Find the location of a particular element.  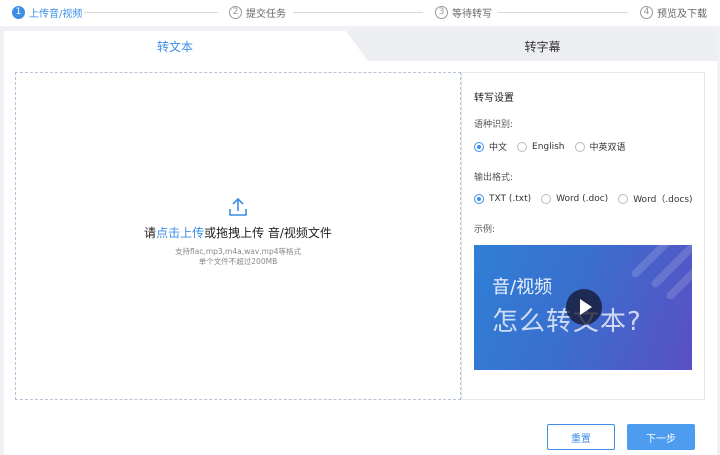

format-radio-docs: Word（.docs) is located at coordinates (655, 198).